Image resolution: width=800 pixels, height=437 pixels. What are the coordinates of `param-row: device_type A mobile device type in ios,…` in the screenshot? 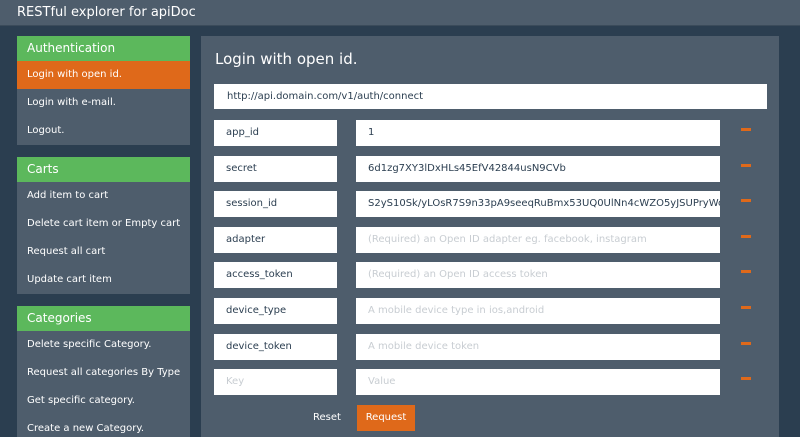 It's located at (494, 311).